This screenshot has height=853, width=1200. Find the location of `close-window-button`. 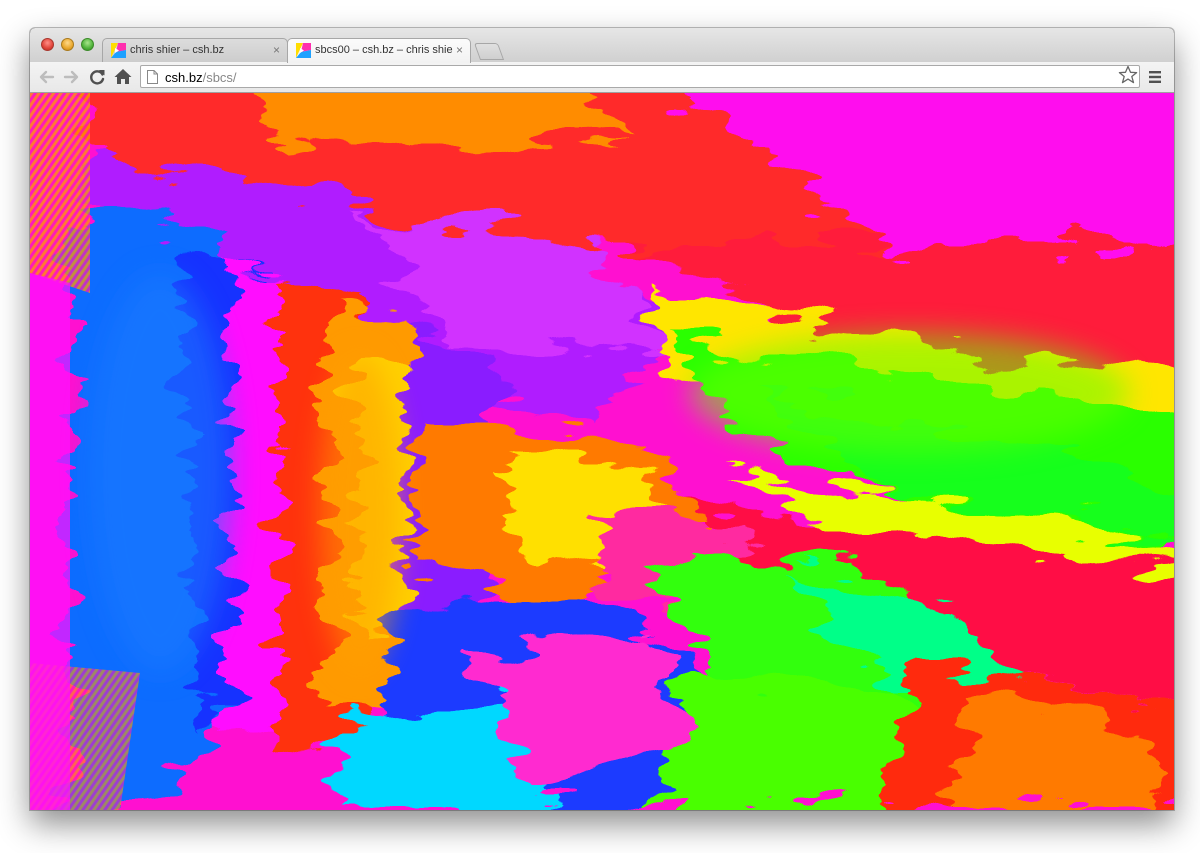

close-window-button is located at coordinates (47, 44).